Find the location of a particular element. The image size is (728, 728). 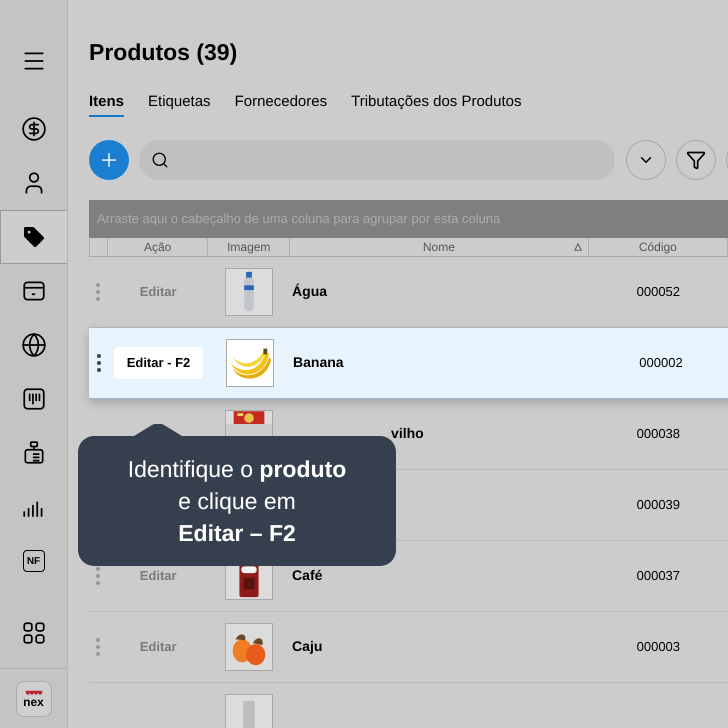

logo-mark-icon is located at coordinates (34, 693).